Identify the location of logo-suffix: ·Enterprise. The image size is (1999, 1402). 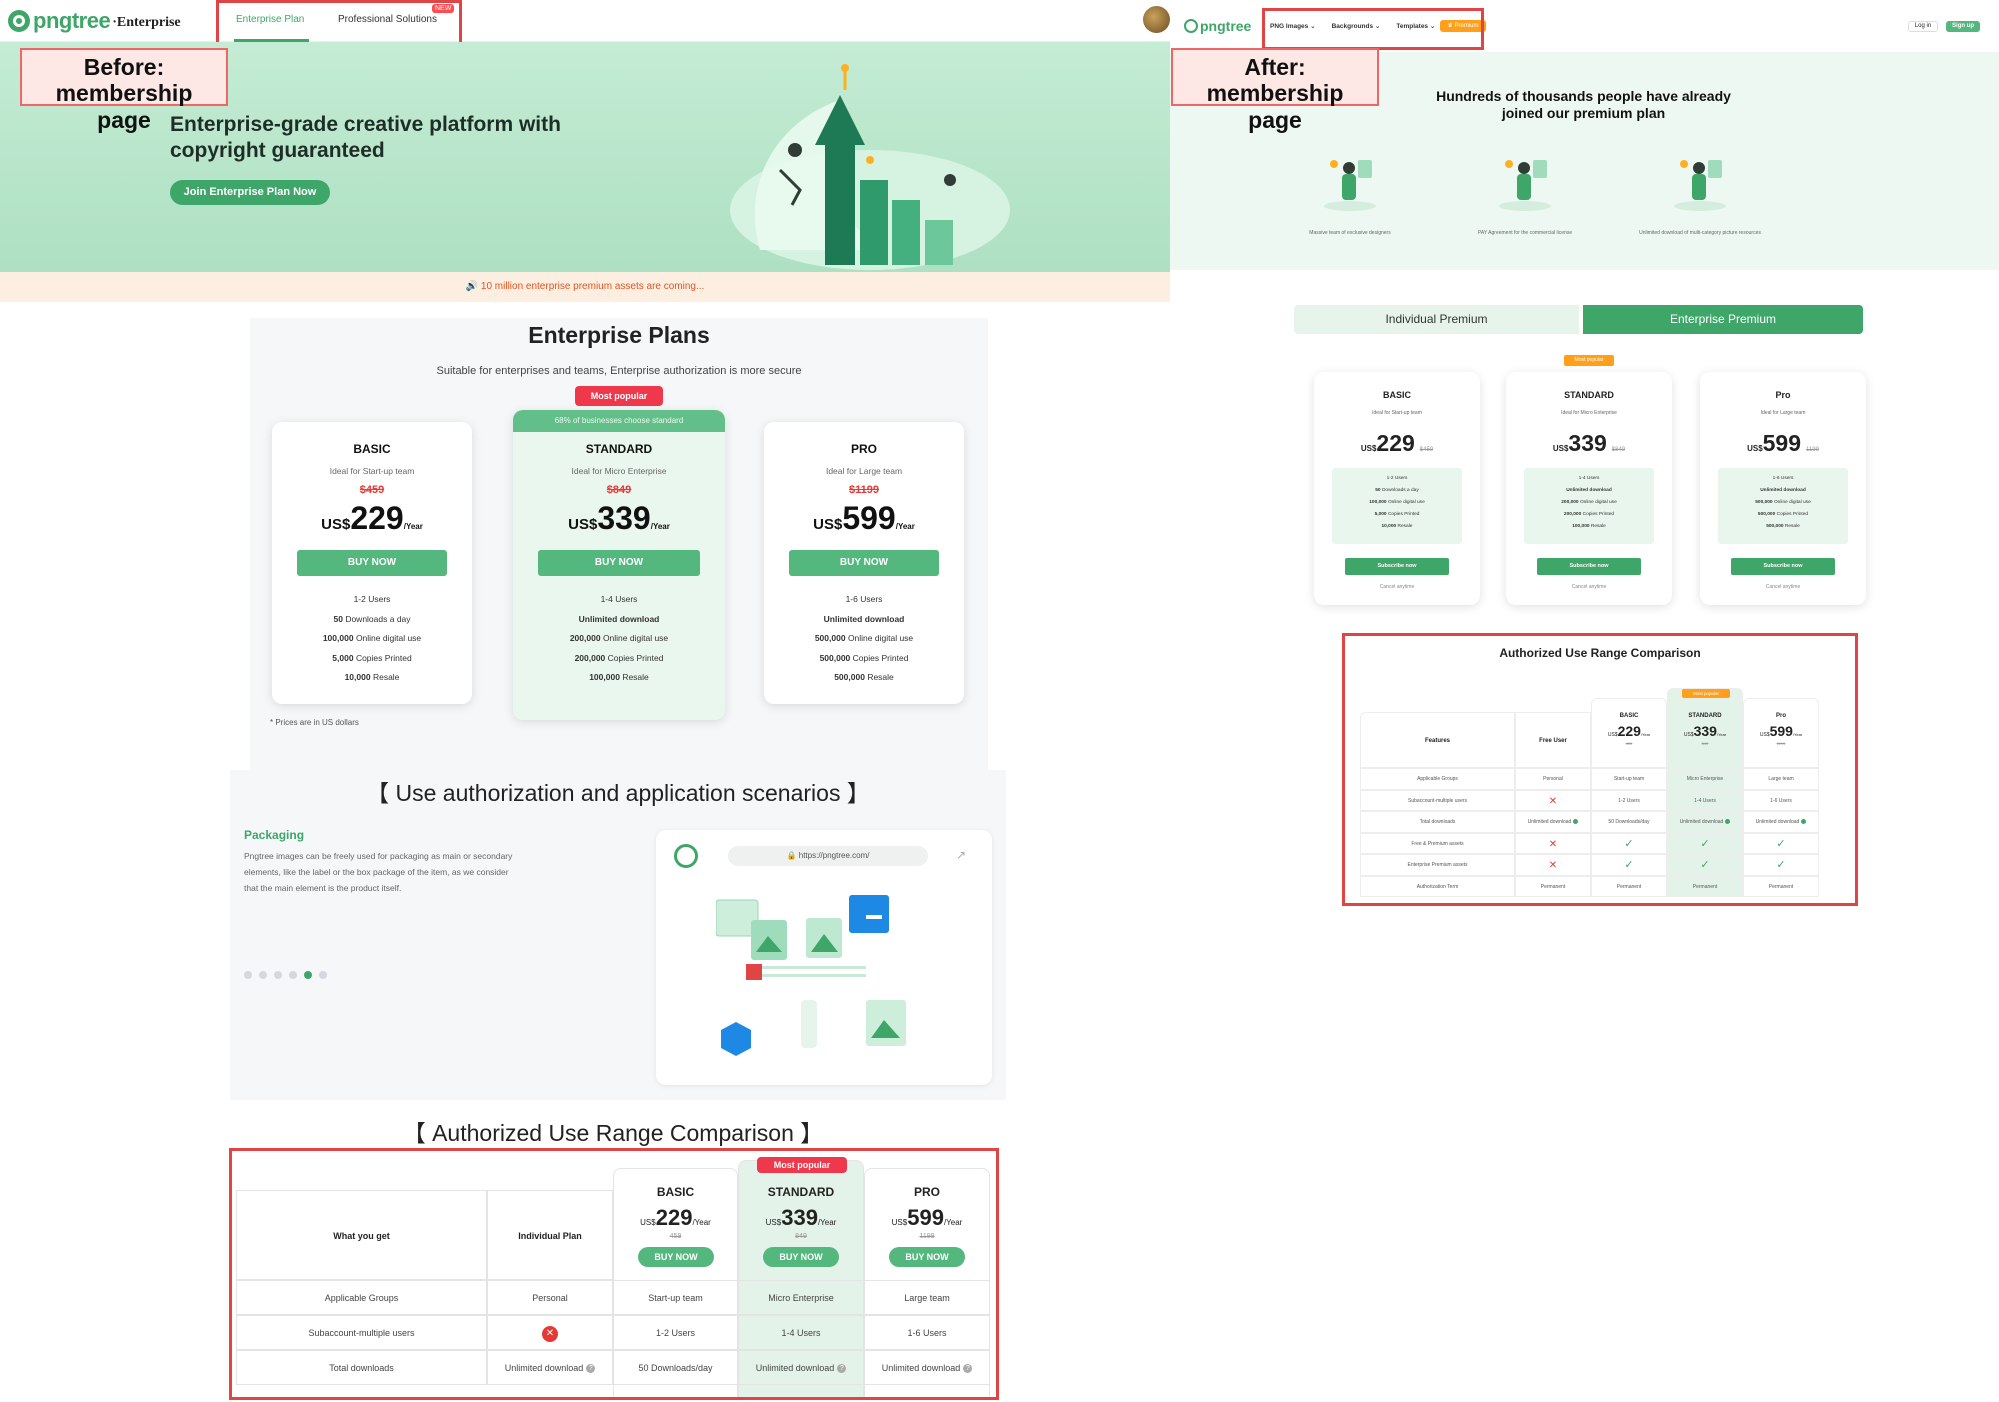
(146, 22).